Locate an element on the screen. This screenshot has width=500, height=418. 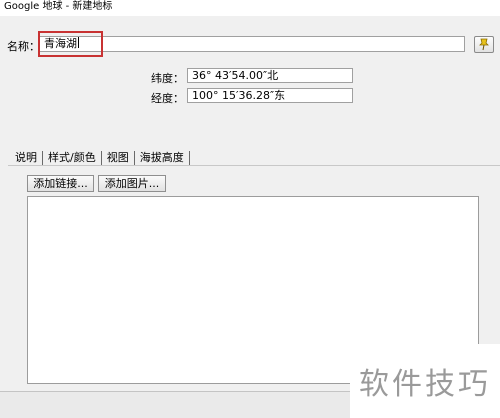
property-tabs: 说明 样式/颜色 视图 海拔高度 is located at coordinates (100, 157).